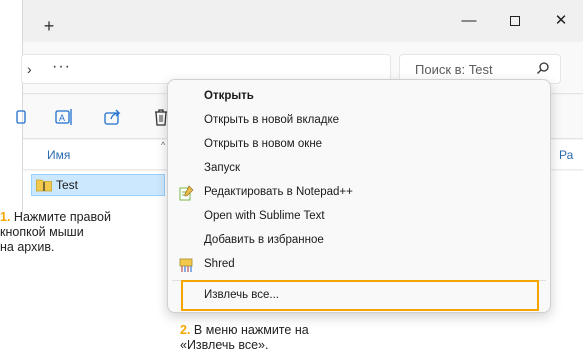 This screenshot has width=583, height=352. I want to click on step2-annotation: 2. В меню нажмите на «Извлечь все»., so click(244, 337).